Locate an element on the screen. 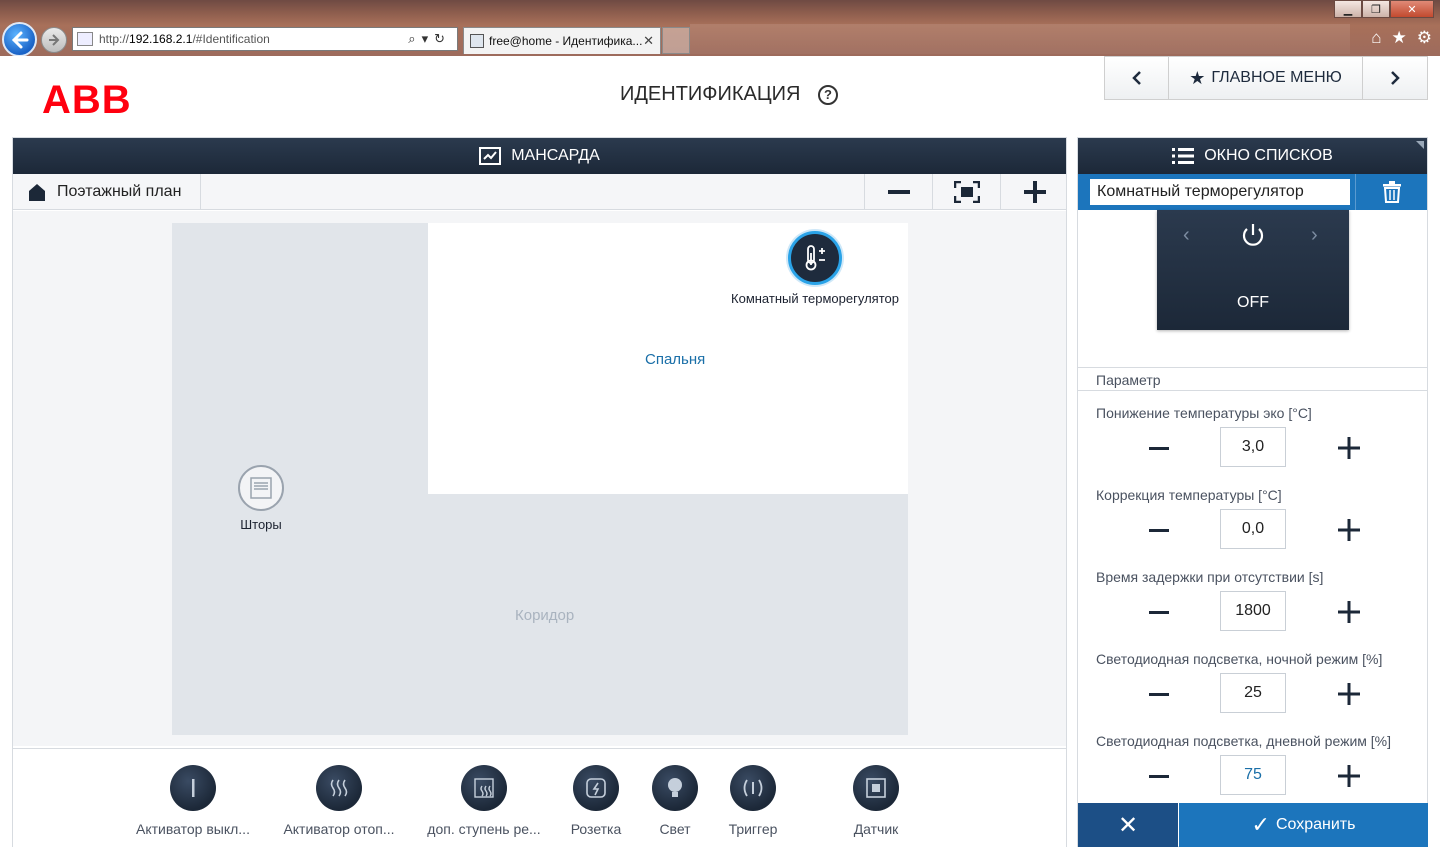 The width and height of the screenshot is (1440, 860). minus-icon is located at coordinates (898, 191).